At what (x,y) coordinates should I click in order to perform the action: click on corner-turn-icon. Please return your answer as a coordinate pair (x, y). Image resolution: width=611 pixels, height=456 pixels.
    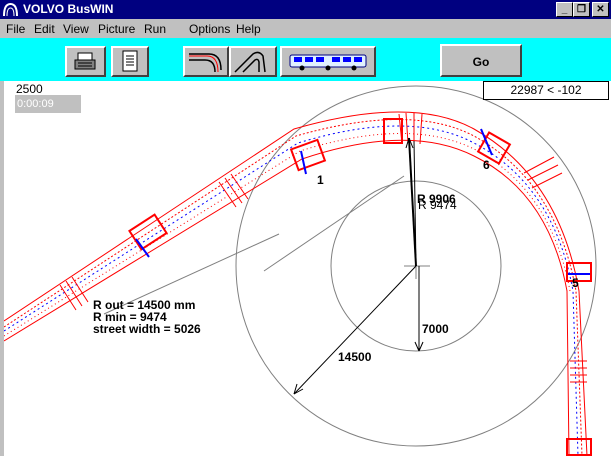
    Looking at the image, I should click on (205, 63).